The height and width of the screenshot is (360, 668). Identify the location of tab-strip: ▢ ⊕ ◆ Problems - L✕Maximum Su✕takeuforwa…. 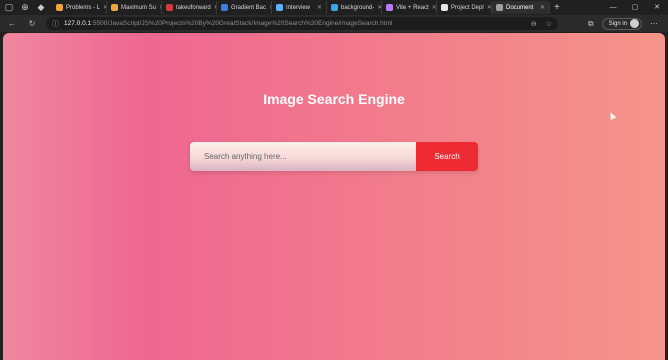
(334, 7).